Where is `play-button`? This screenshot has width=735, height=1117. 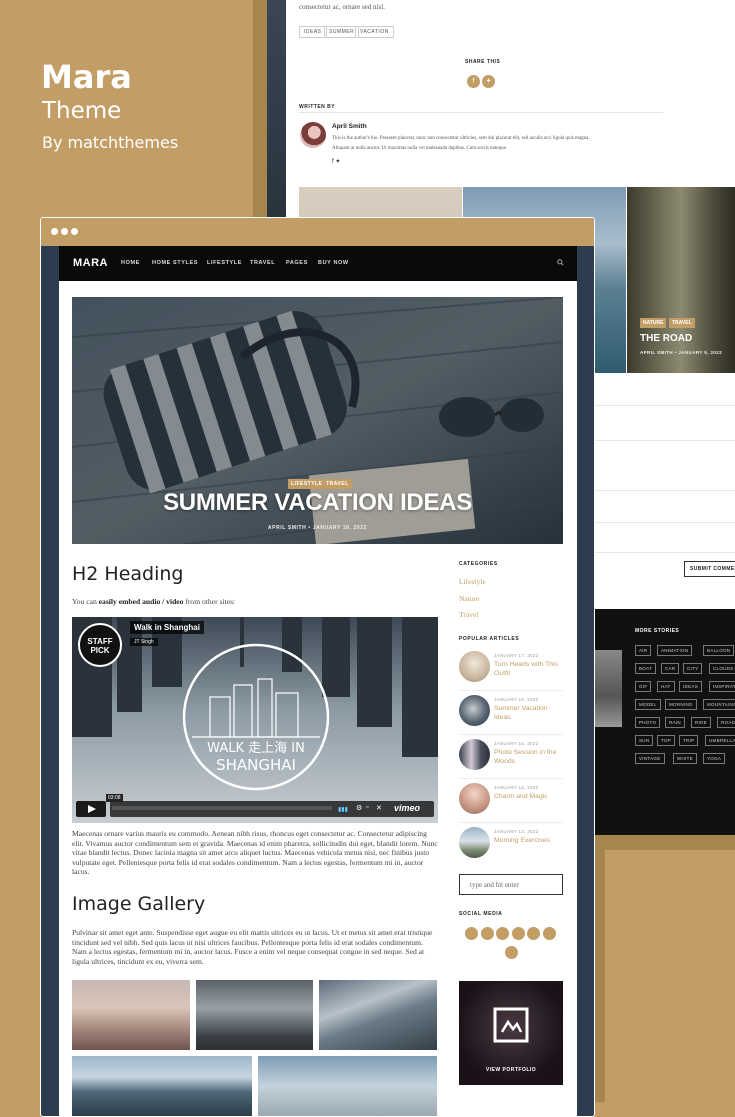 play-button is located at coordinates (91, 809).